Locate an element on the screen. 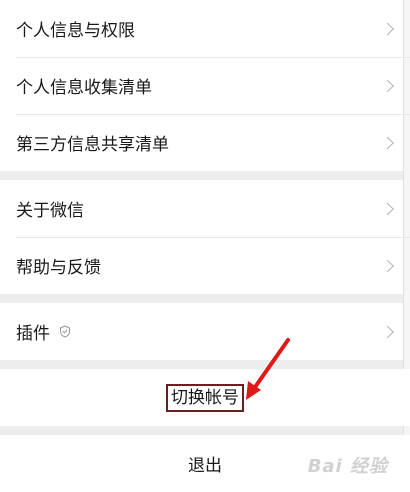  row-personal-info-permissions: 个人信息与权限 is located at coordinates (205, 28).